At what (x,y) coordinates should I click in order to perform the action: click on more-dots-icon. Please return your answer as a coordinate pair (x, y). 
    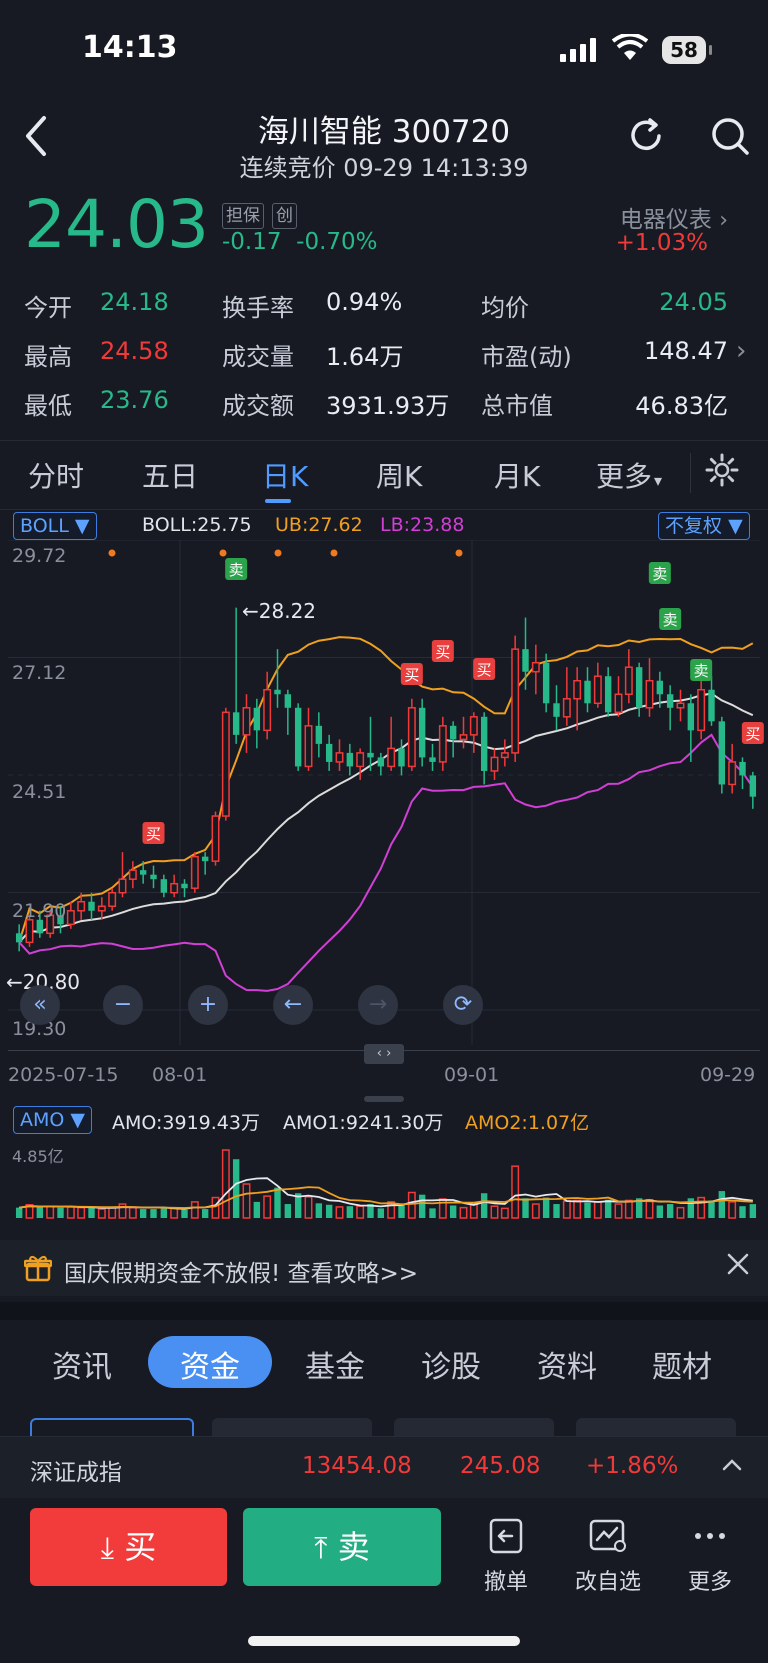
    Looking at the image, I should click on (710, 1536).